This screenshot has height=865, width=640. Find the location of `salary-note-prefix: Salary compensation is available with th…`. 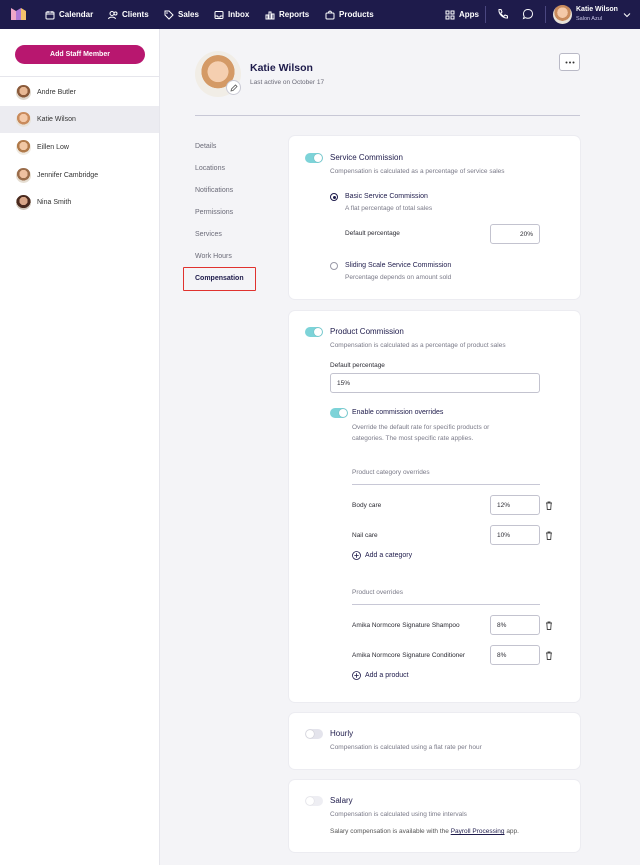

salary-note-prefix: Salary compensation is available with th… is located at coordinates (390, 831).